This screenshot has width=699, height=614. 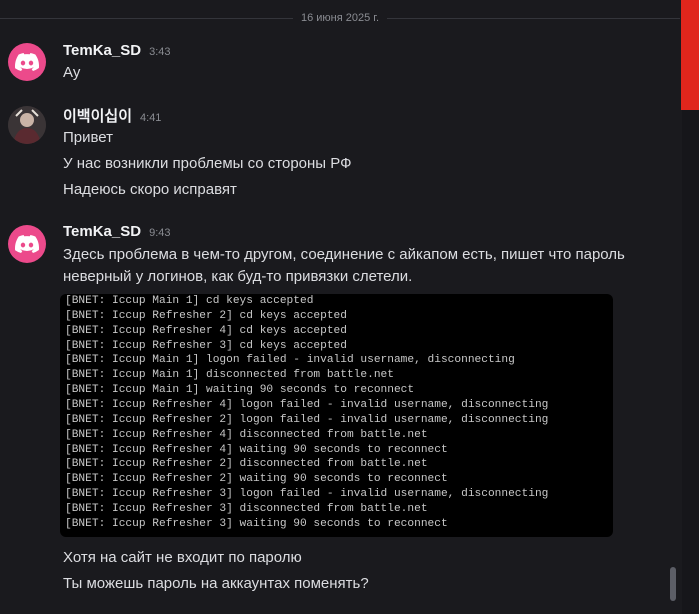 I want to click on message-text: Ау, so click(x=72, y=72).